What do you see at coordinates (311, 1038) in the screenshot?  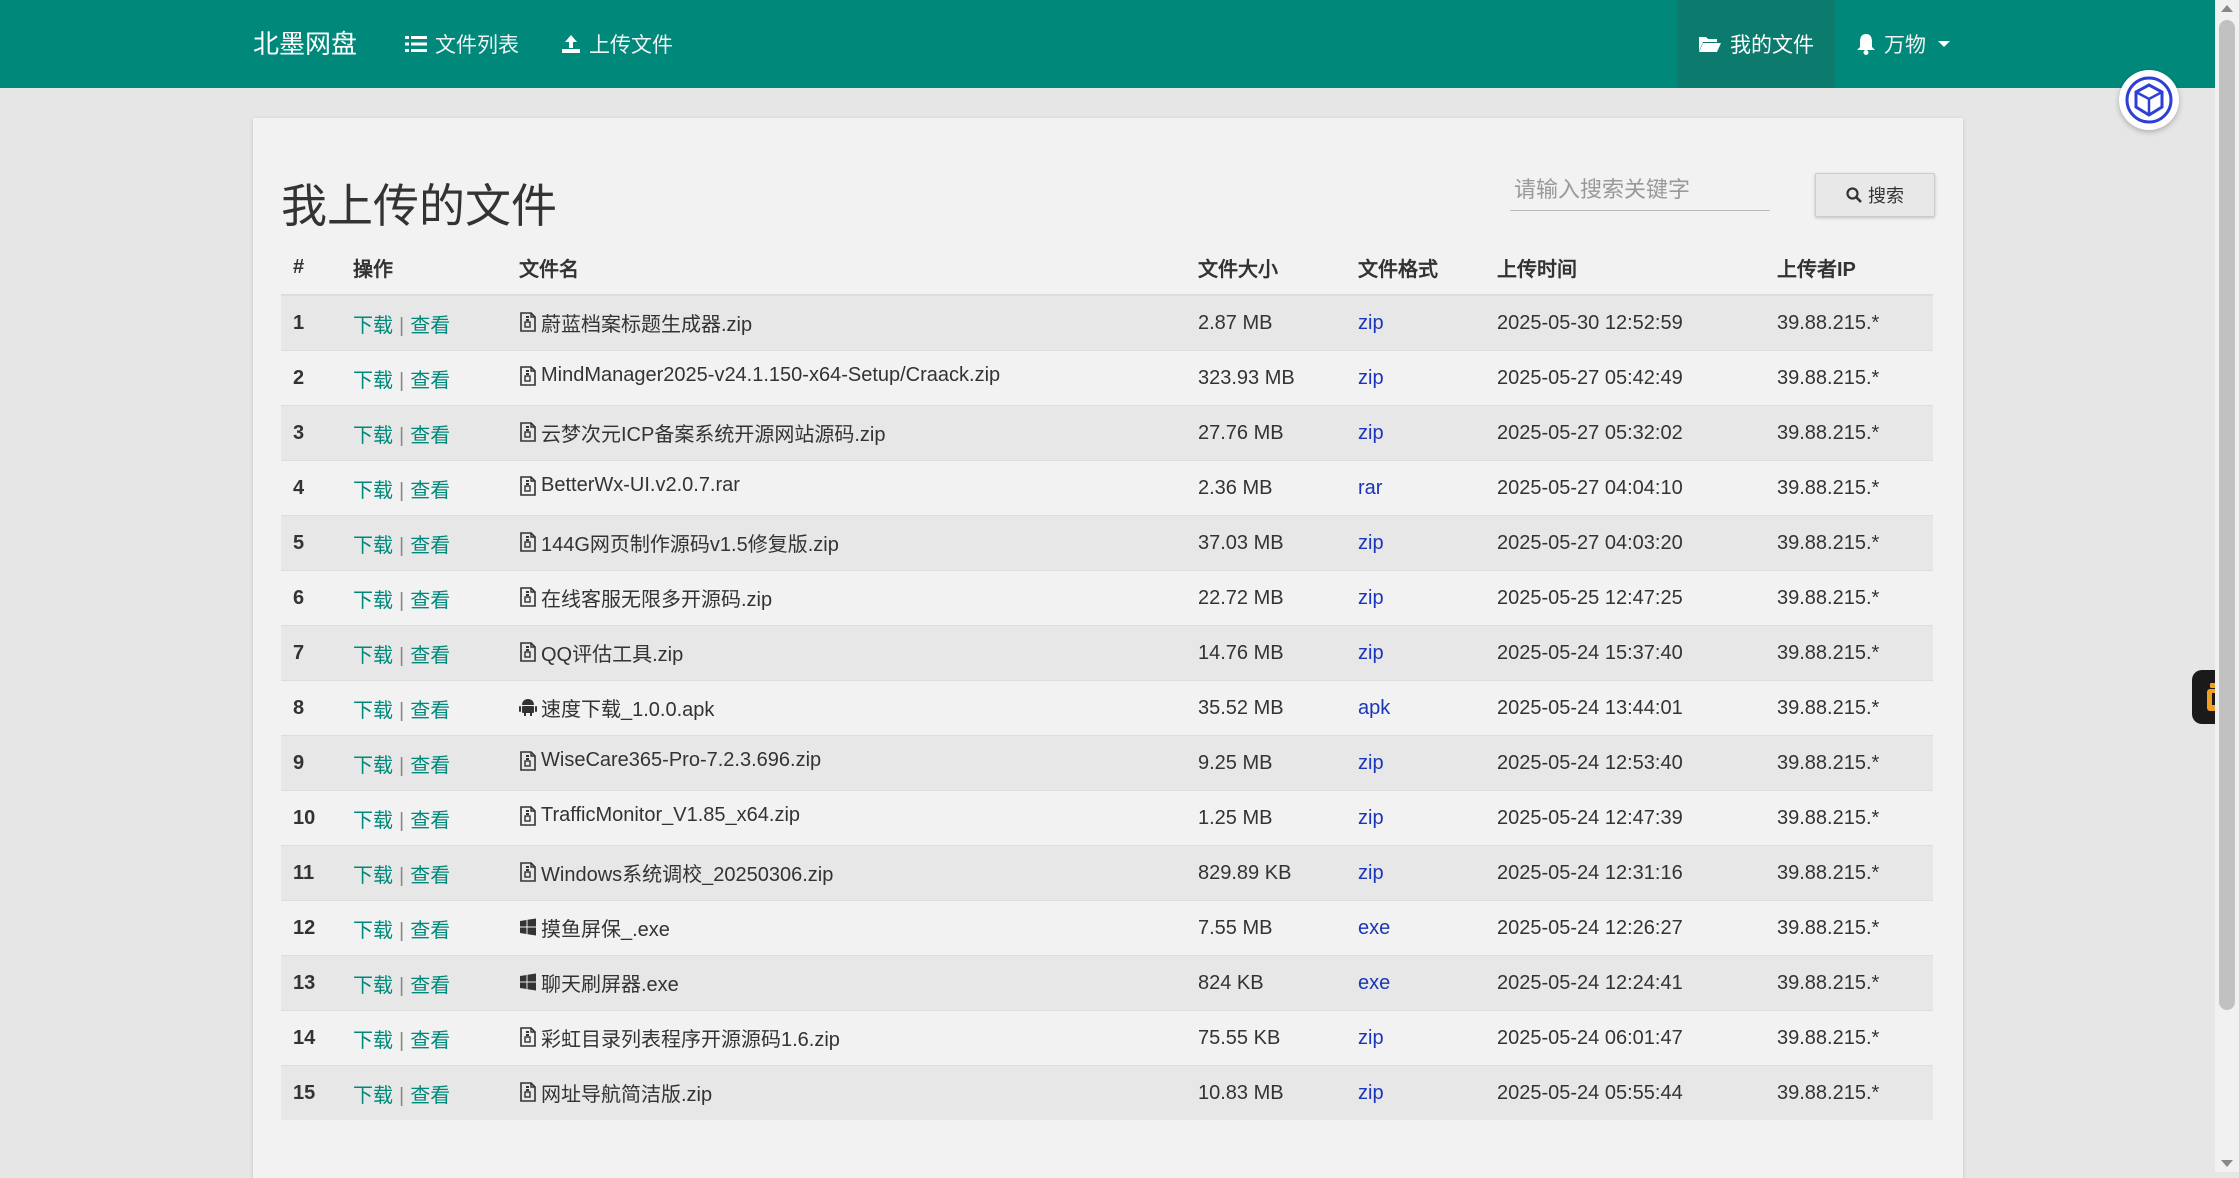 I see `row-index: 14` at bounding box center [311, 1038].